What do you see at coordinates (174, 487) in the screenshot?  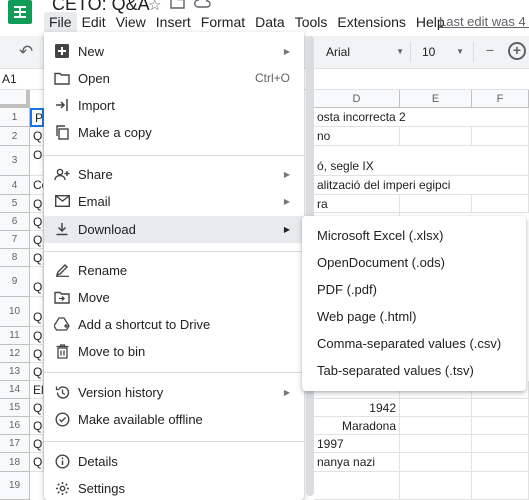 I see `menu-item-settings: Settings` at bounding box center [174, 487].